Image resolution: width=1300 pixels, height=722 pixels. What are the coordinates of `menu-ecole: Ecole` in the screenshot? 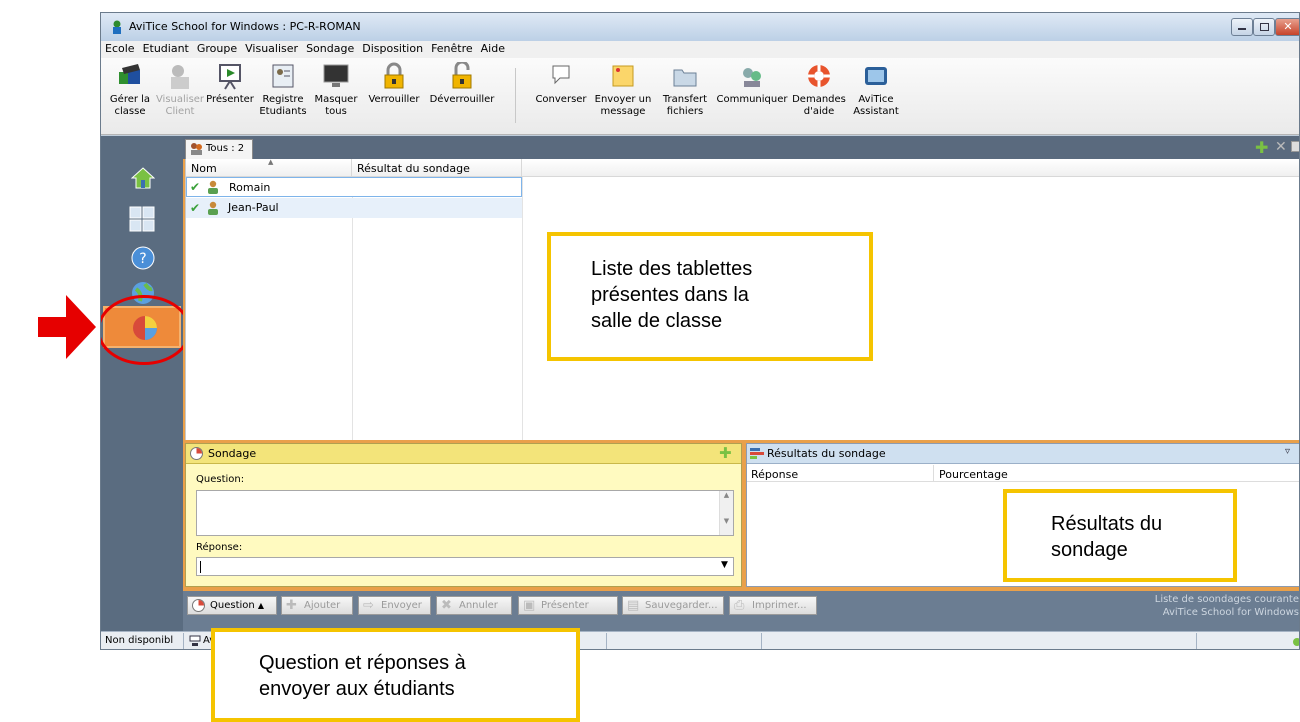 It's located at (120, 48).